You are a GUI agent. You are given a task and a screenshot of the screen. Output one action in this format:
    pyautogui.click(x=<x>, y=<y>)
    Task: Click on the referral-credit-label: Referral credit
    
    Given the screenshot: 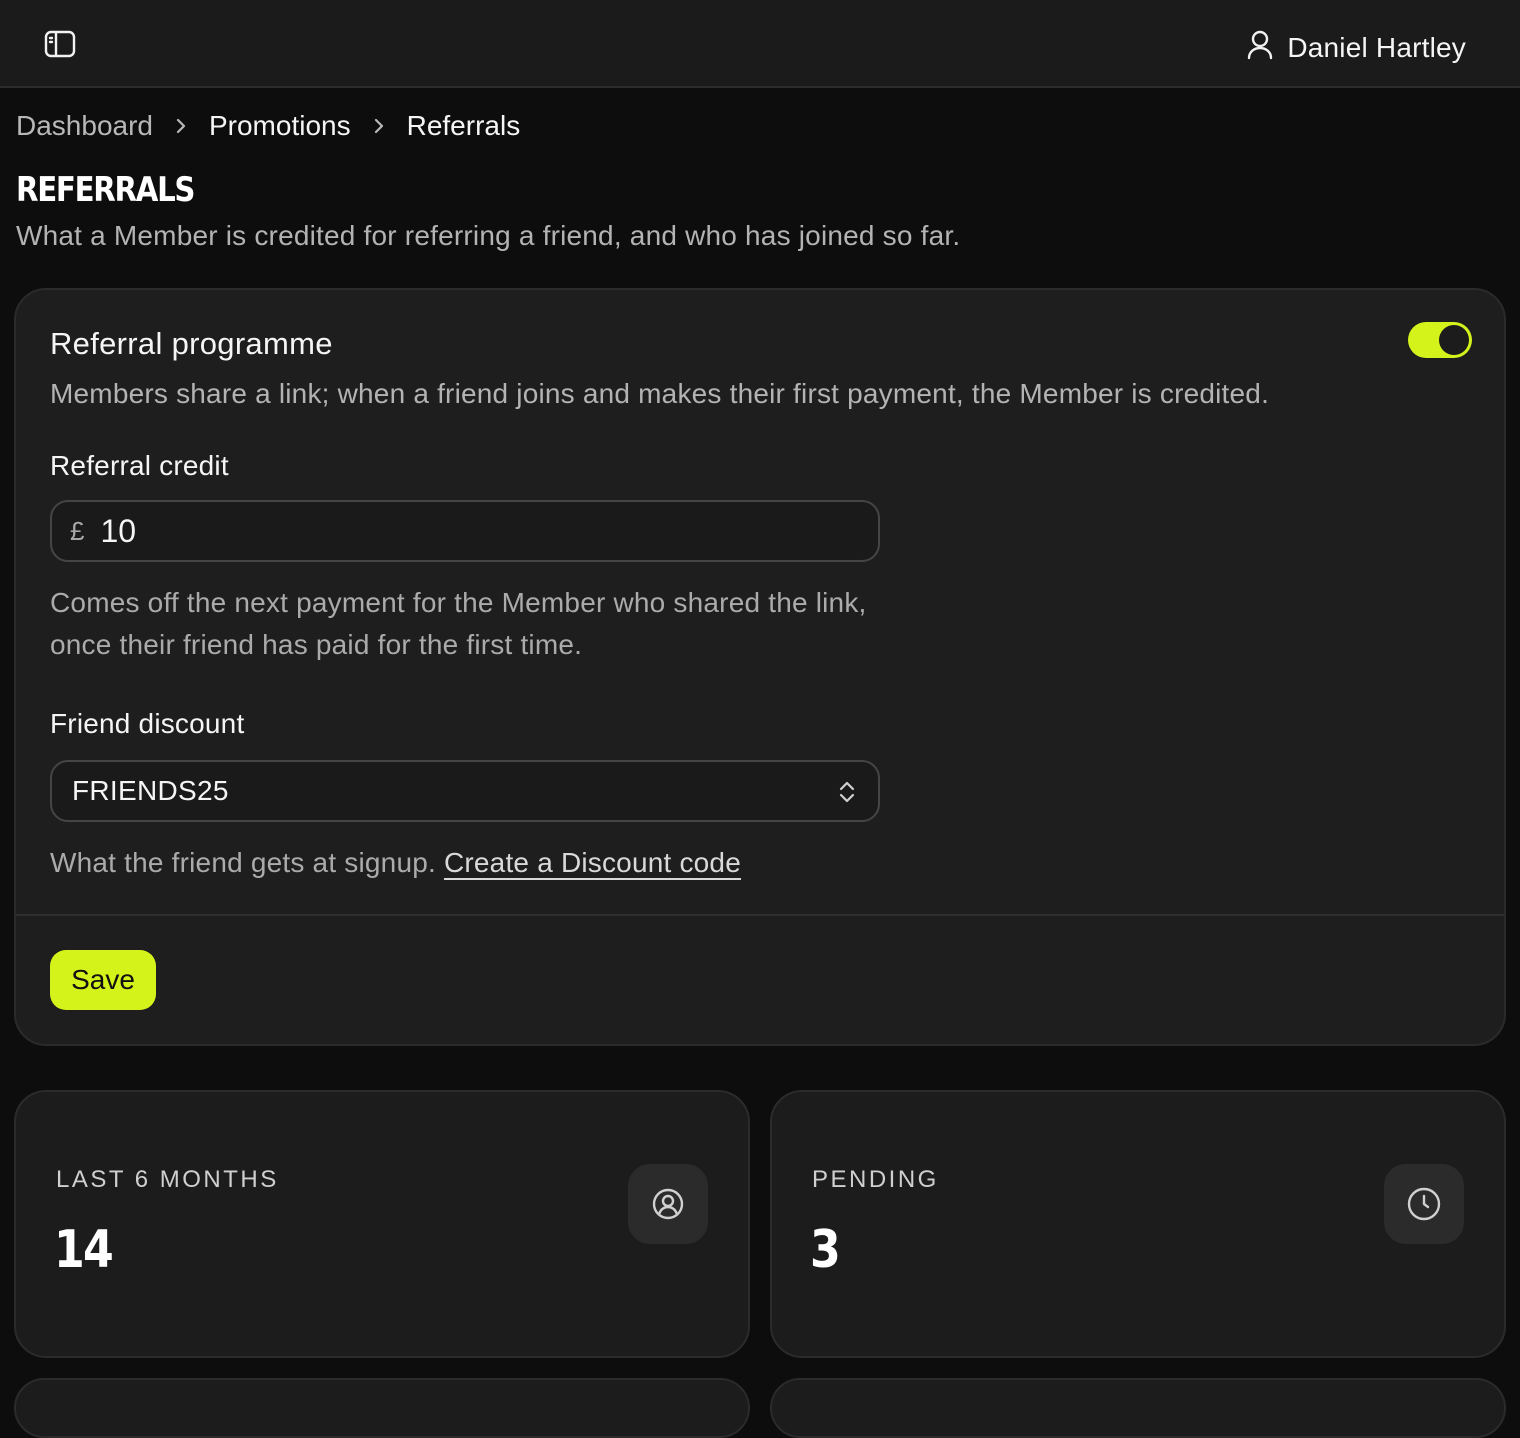 What is the action you would take?
    pyautogui.click(x=139, y=465)
    